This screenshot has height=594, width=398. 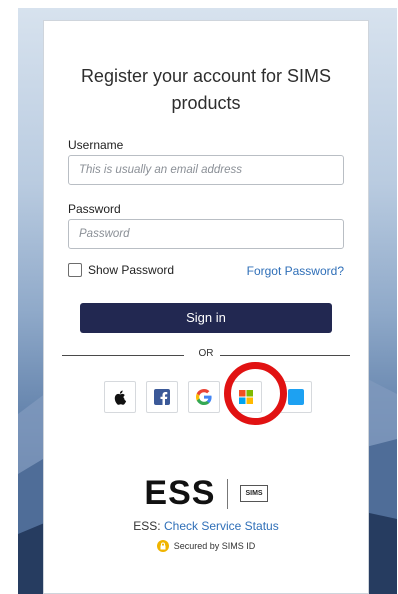 I want to click on show-password-row: Show Password, so click(x=121, y=270).